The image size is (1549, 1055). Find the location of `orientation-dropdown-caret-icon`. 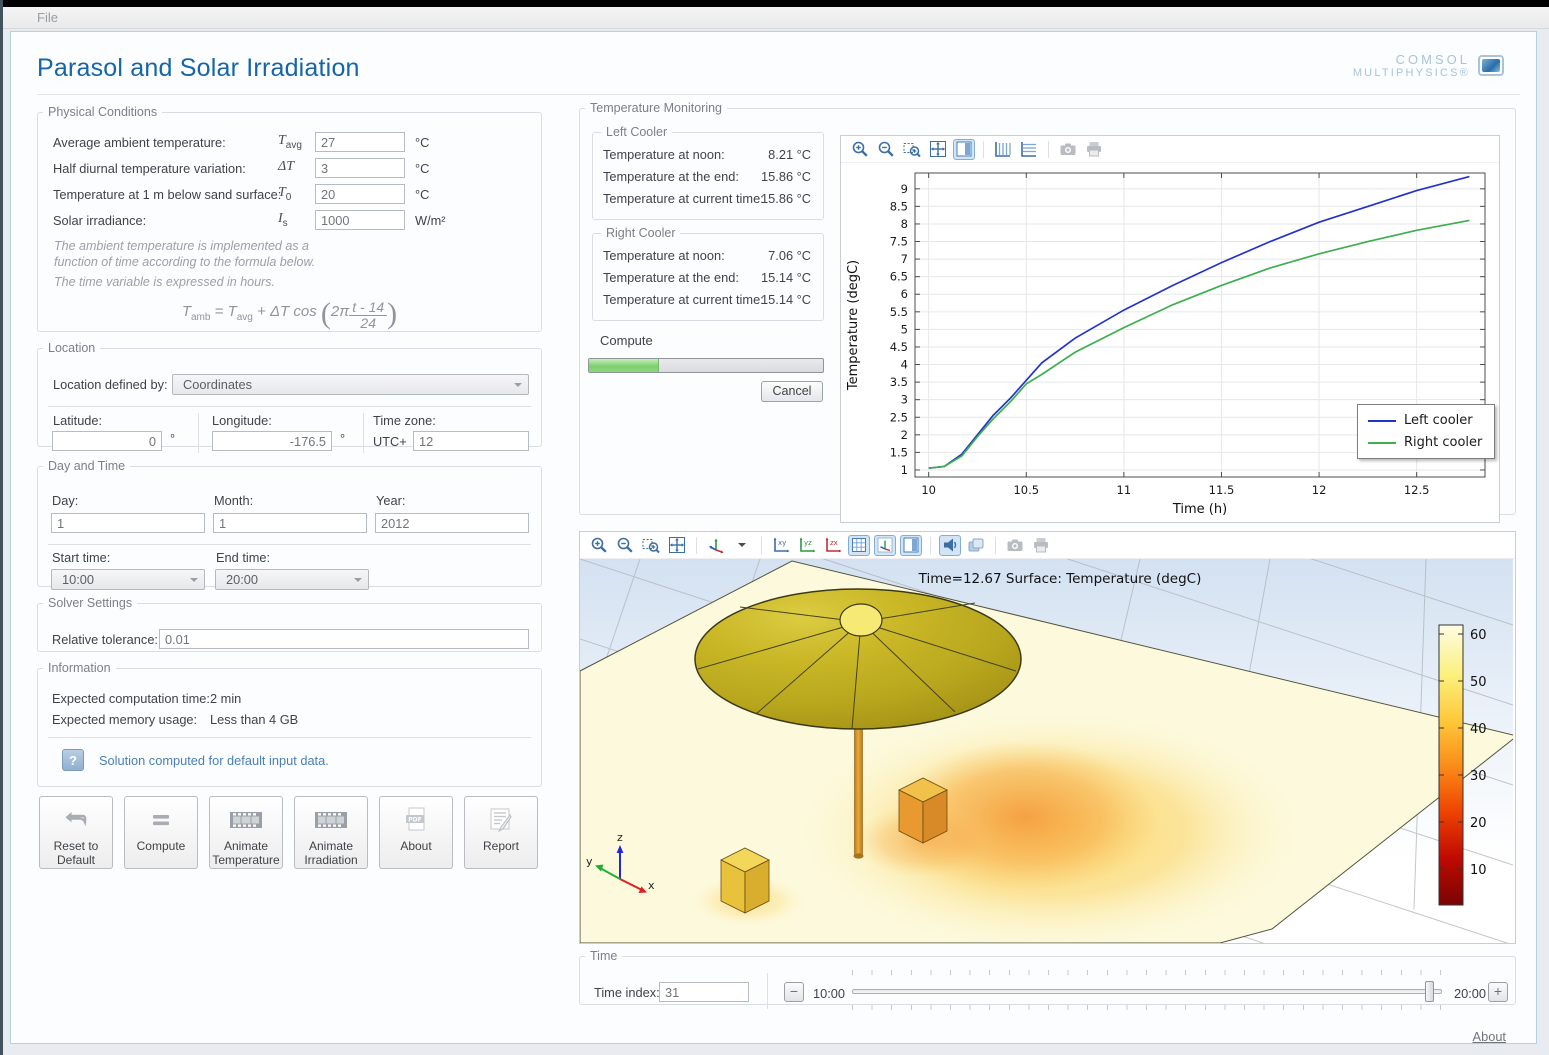

orientation-dropdown-caret-icon is located at coordinates (742, 545).